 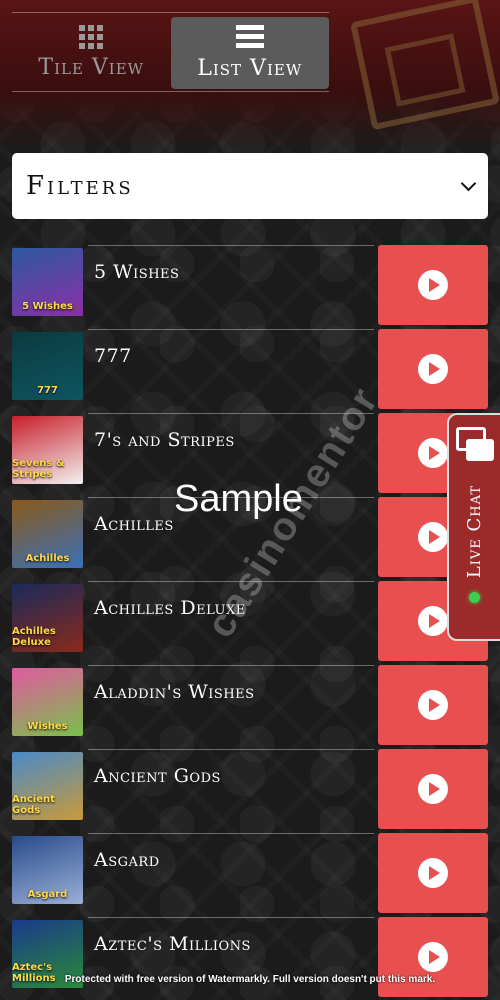 I want to click on game-row: Aztec's Millions Aztec's Millions, so click(x=250, y=958).